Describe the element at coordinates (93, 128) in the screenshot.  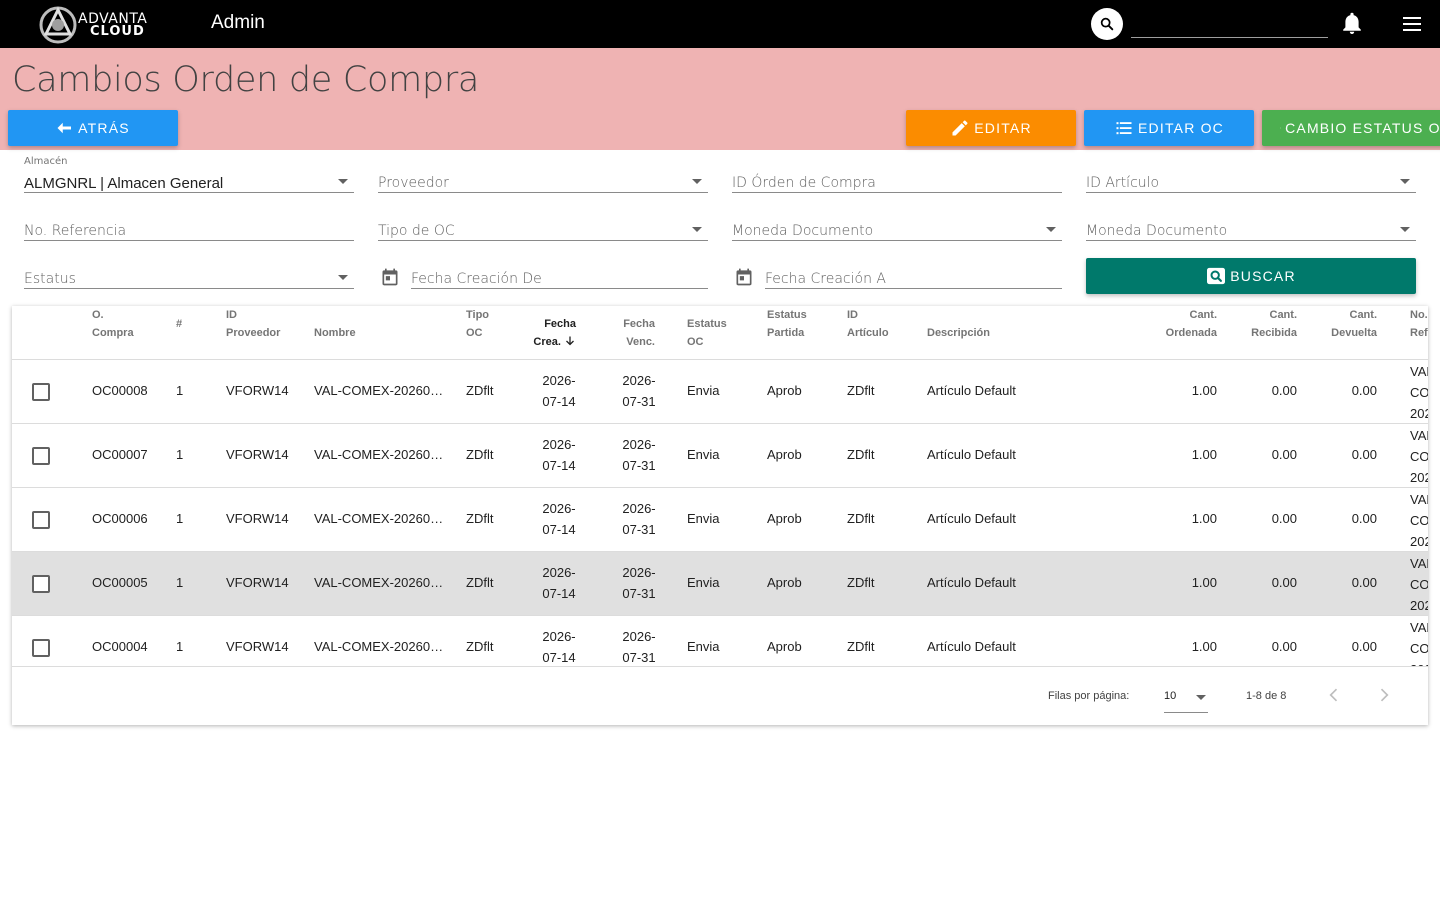
I see `back-button: ATRÁS` at that location.